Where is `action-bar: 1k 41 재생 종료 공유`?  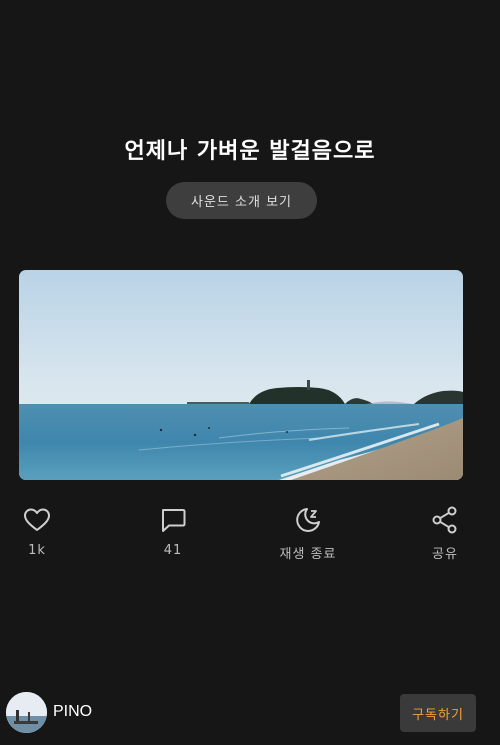
action-bar: 1k 41 재생 종료 공유 is located at coordinates (250, 535).